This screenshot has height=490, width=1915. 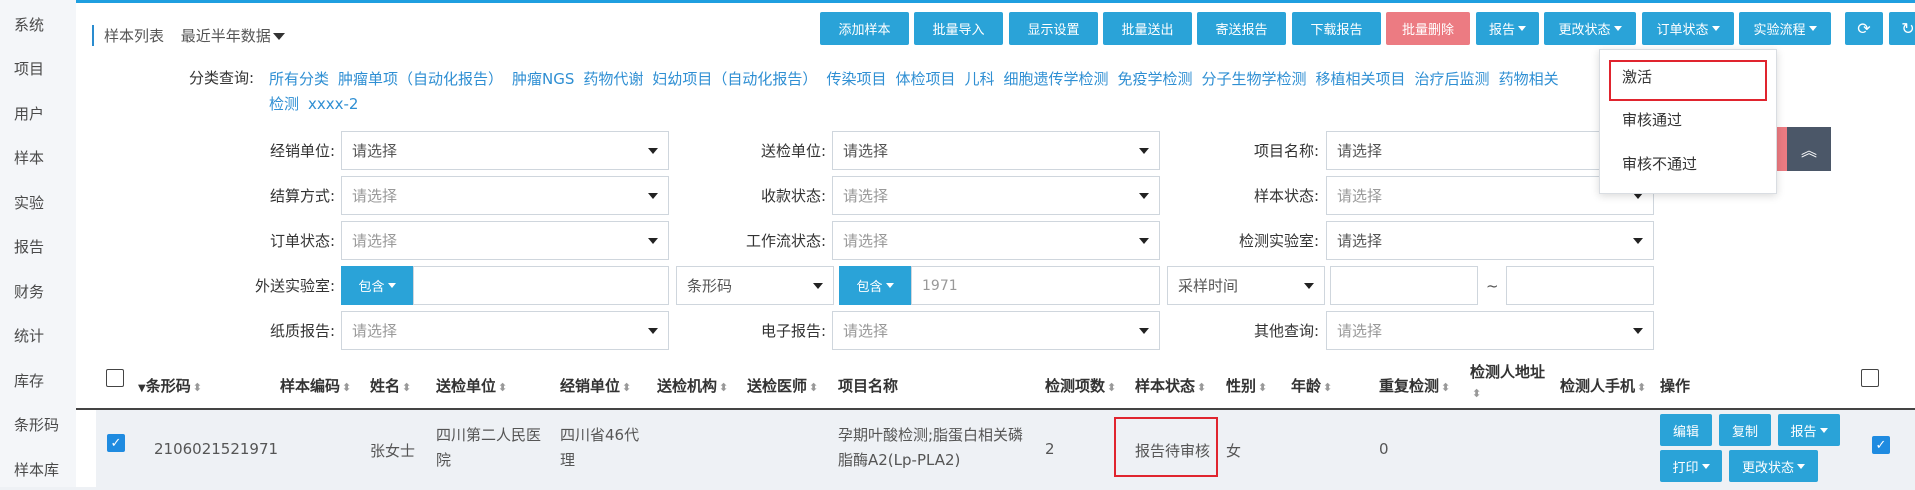 What do you see at coordinates (1055, 79) in the screenshot?
I see `category-link: 细胞遗传学检测` at bounding box center [1055, 79].